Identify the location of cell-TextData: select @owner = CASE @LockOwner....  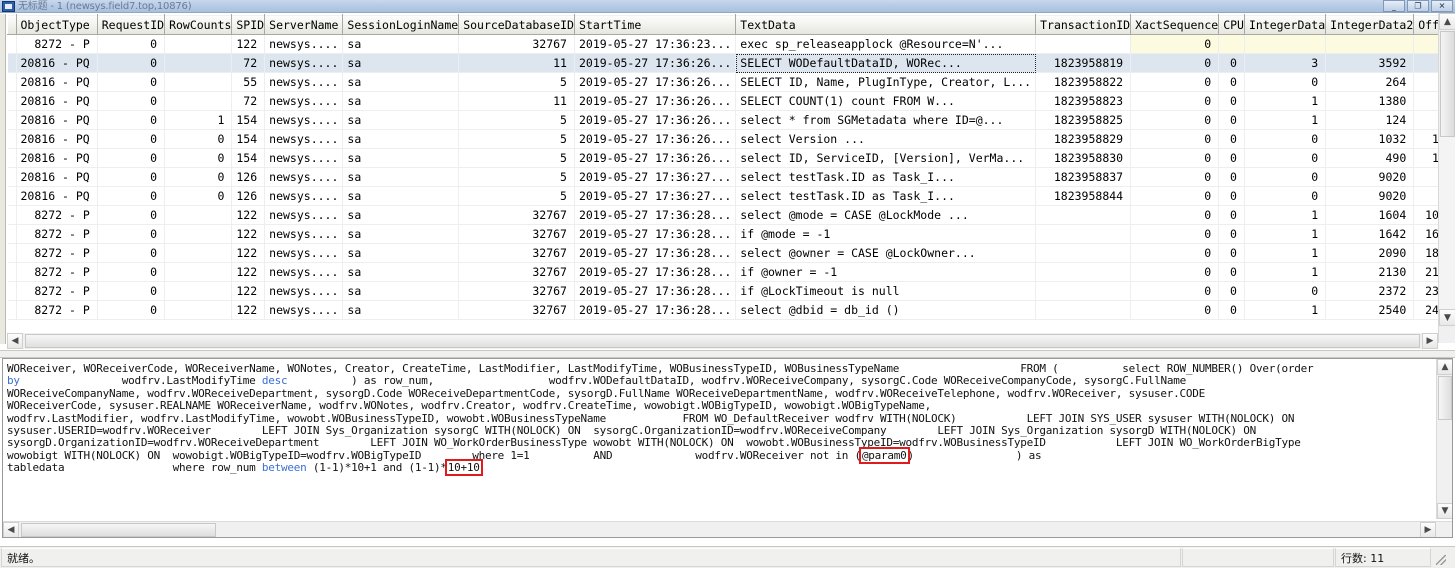
(886, 253).